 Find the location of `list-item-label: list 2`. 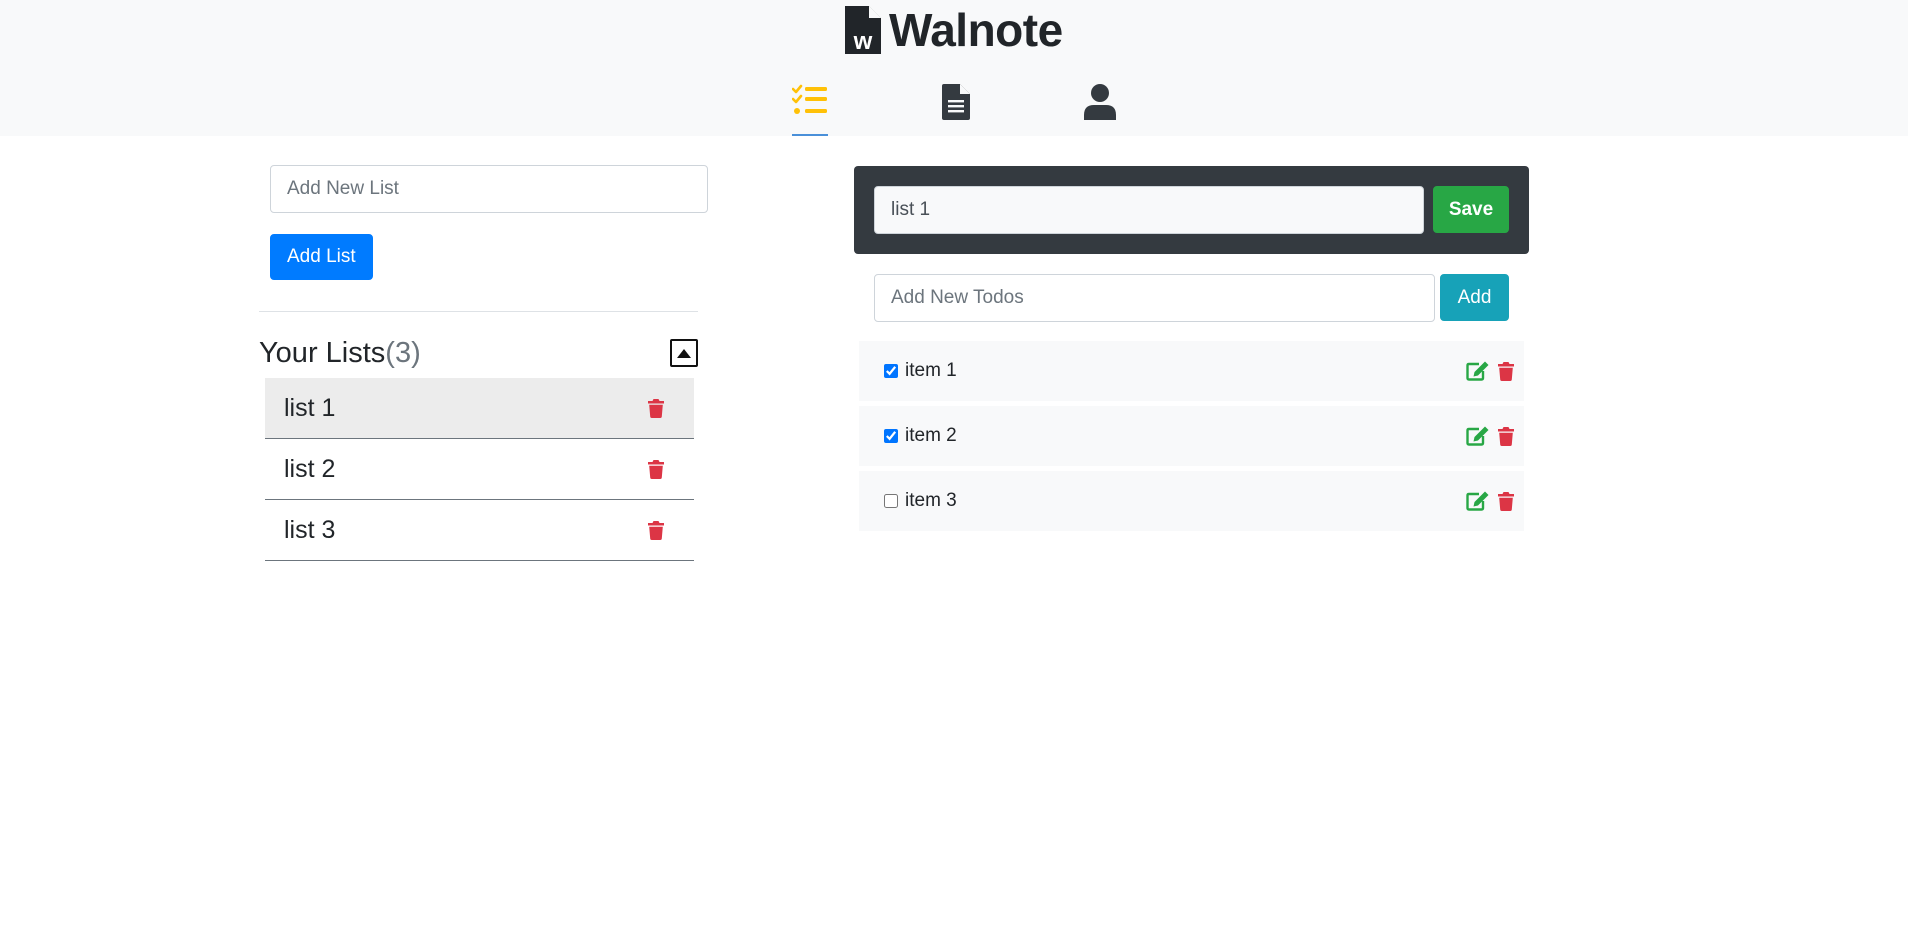

list-item-label: list 2 is located at coordinates (310, 468).